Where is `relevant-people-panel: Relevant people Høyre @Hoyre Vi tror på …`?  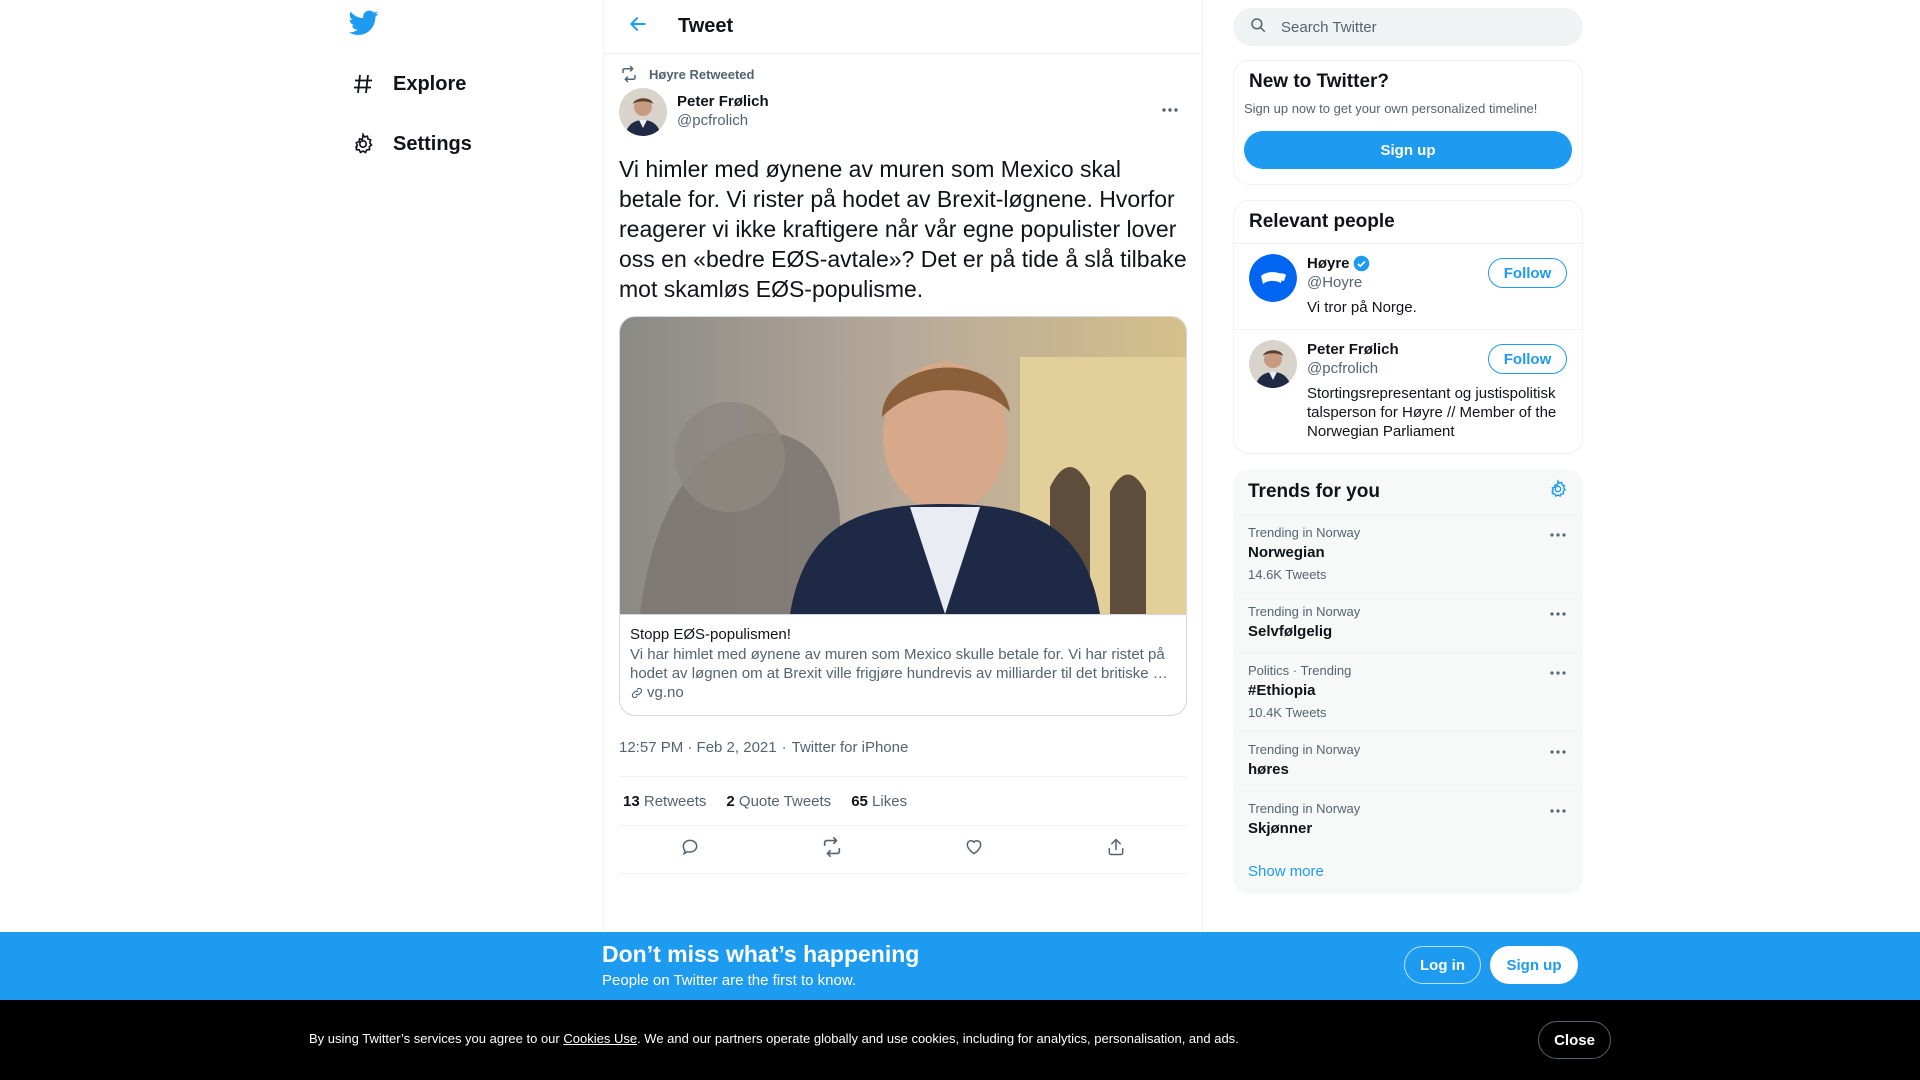
relevant-people-panel: Relevant people Høyre @Hoyre Vi tror på … is located at coordinates (1408, 327).